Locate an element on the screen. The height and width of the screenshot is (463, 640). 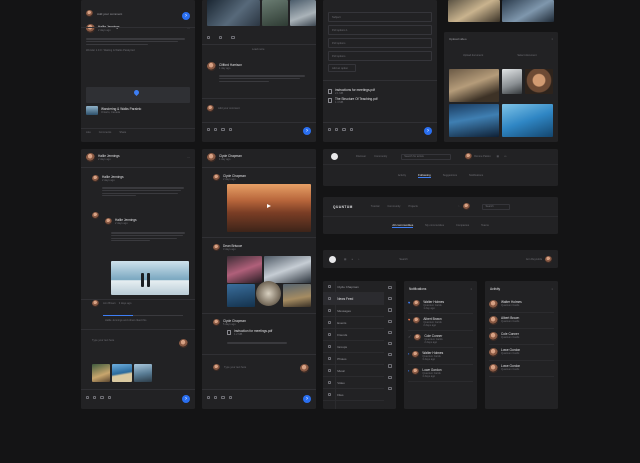
notification-item: ▪ Lowe Gordon Quantum Cards 4 days ago is located at coordinates (440, 373).